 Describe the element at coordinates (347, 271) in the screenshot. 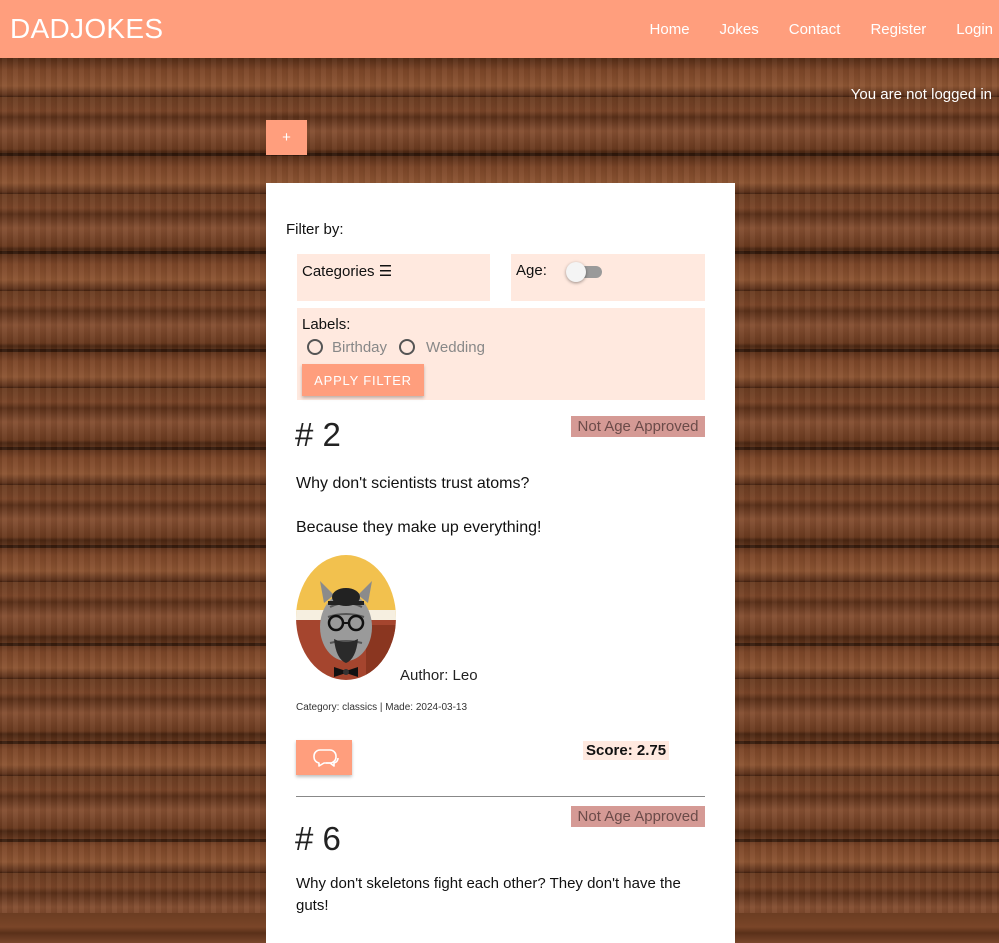

I see `categories-label: Categories ☰` at that location.